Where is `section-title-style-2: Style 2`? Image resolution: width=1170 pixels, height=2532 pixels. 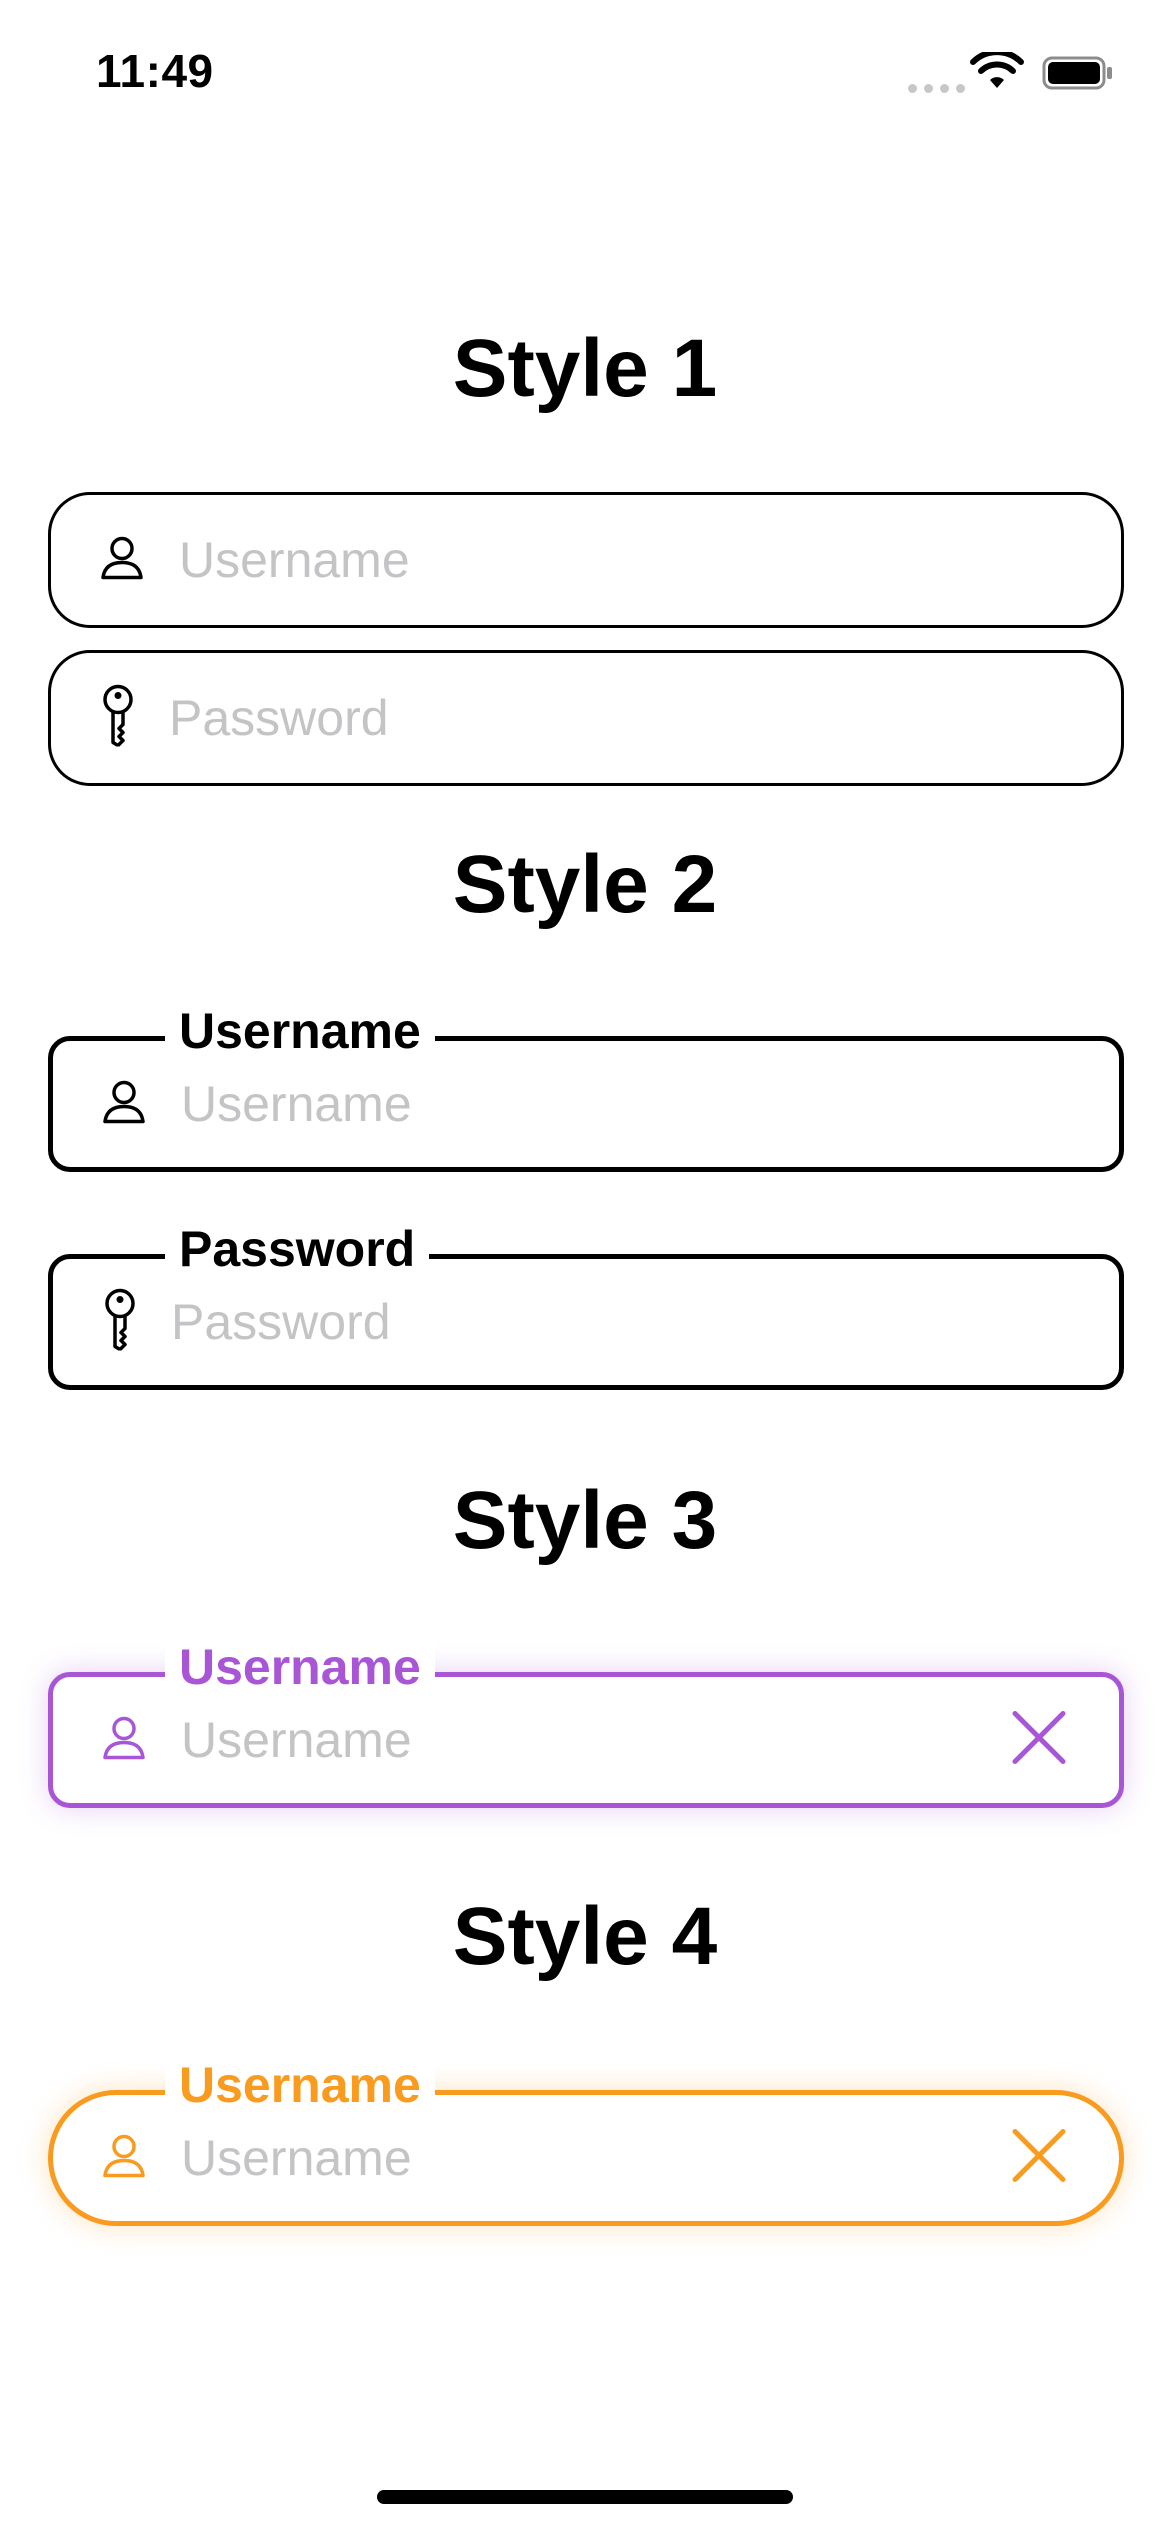 section-title-style-2: Style 2 is located at coordinates (585, 884).